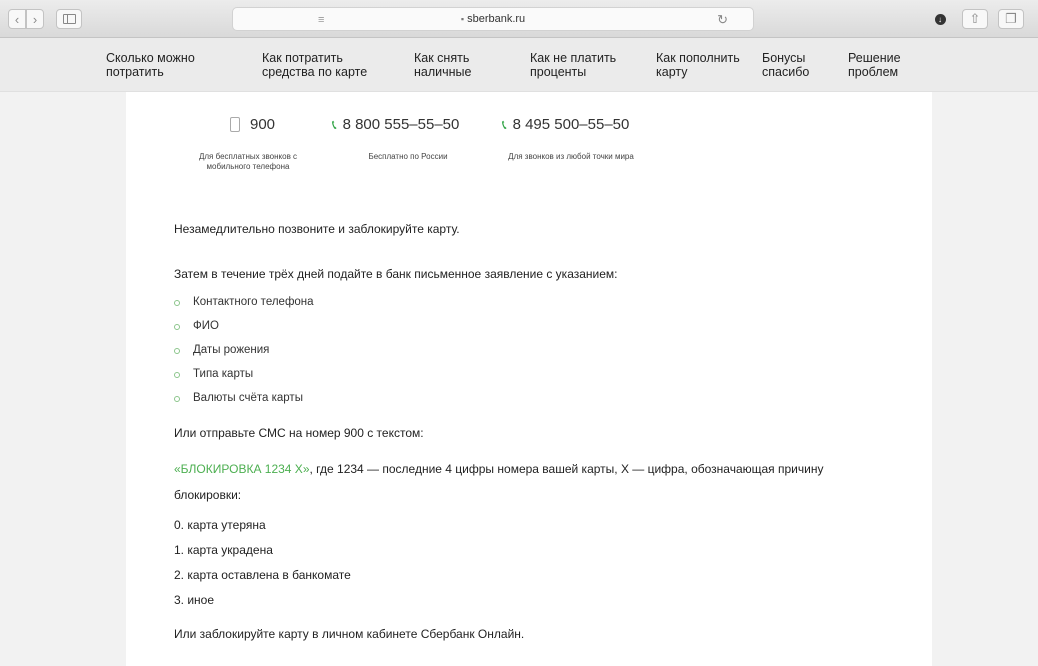 The width and height of the screenshot is (1038, 666). I want to click on nav-item-top-up: Как пополнить карту, so click(698, 65).